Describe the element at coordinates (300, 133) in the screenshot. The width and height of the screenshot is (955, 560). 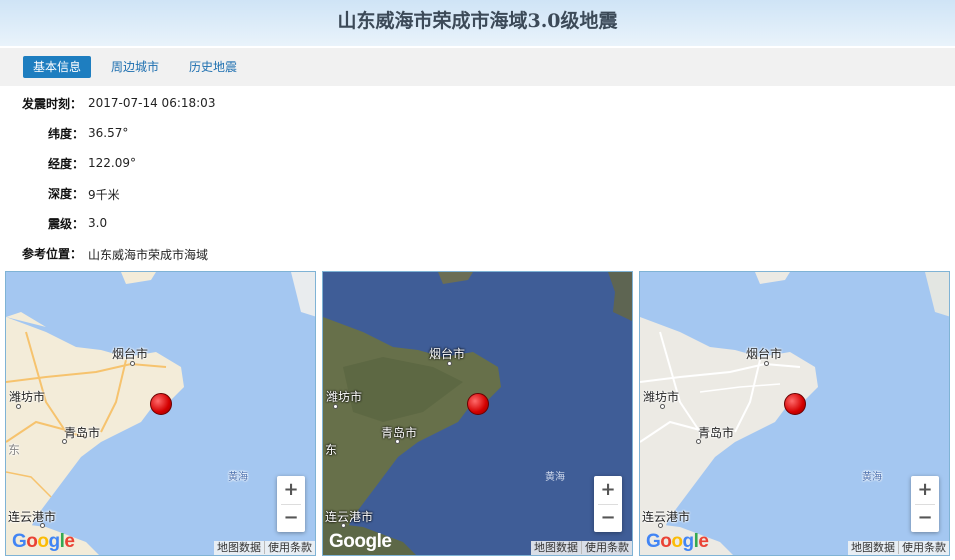
I see `info-row-latitude: 纬度： 36.57°` at that location.